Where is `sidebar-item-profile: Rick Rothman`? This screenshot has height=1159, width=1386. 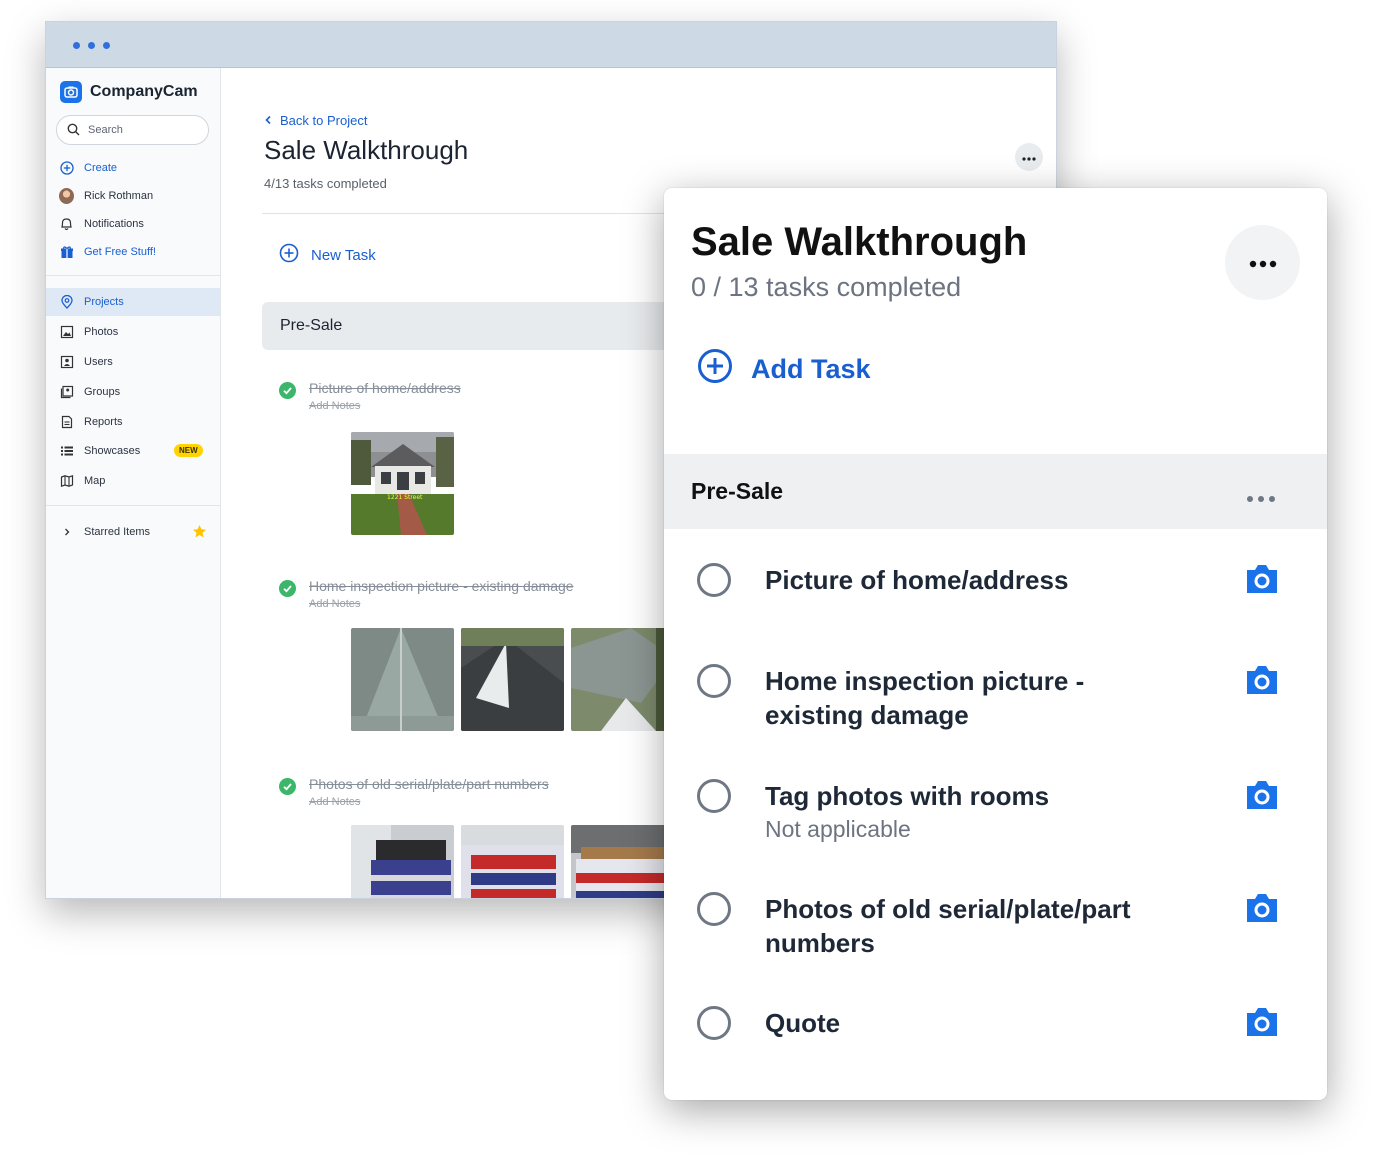 sidebar-item-profile: Rick Rothman is located at coordinates (133, 196).